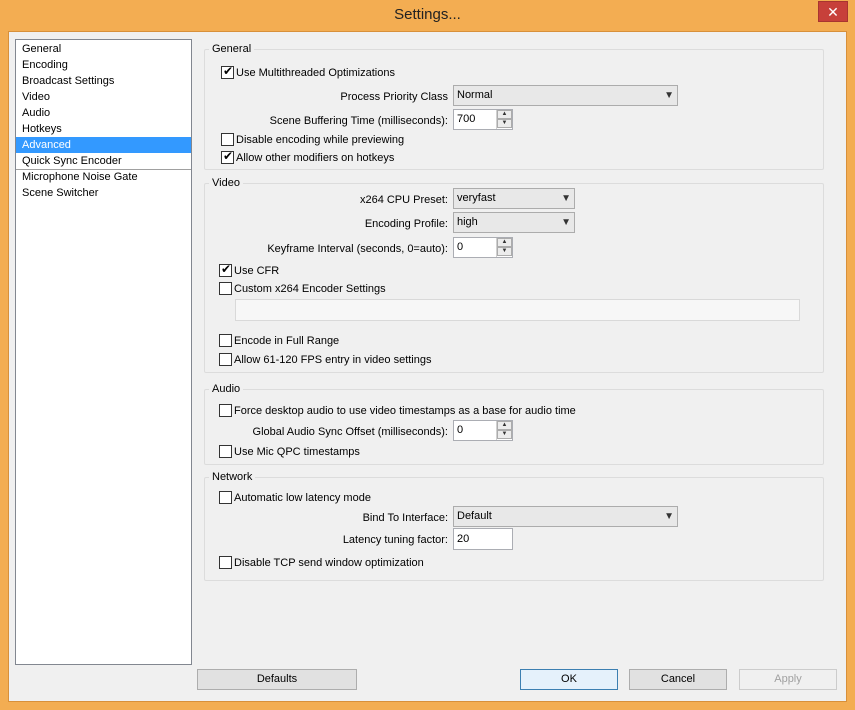  Describe the element at coordinates (460, 247) in the screenshot. I see `keyframe-value: 0` at that location.